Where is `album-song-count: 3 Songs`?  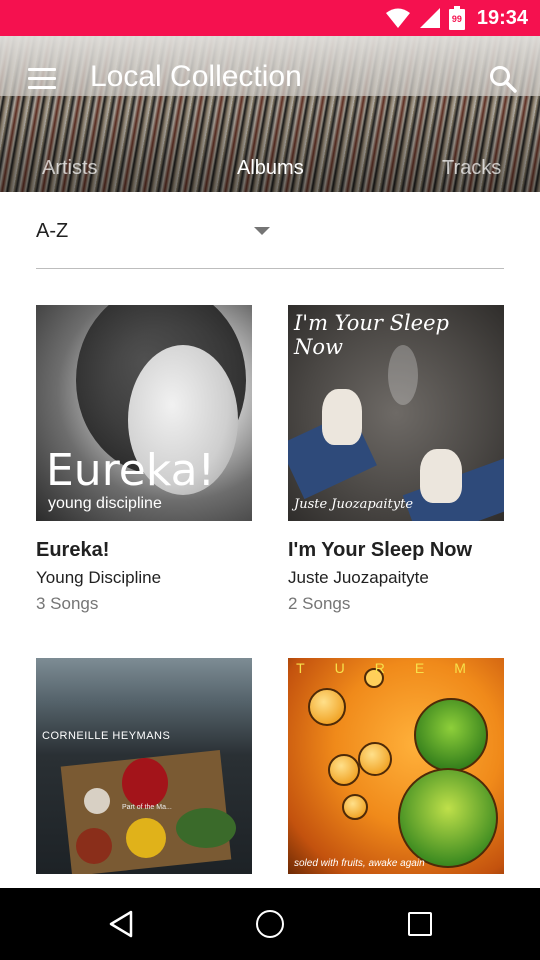 album-song-count: 3 Songs is located at coordinates (67, 603).